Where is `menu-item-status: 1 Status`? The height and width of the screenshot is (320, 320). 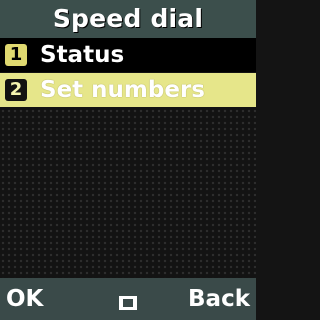
menu-item-status: 1 Status is located at coordinates (128, 55).